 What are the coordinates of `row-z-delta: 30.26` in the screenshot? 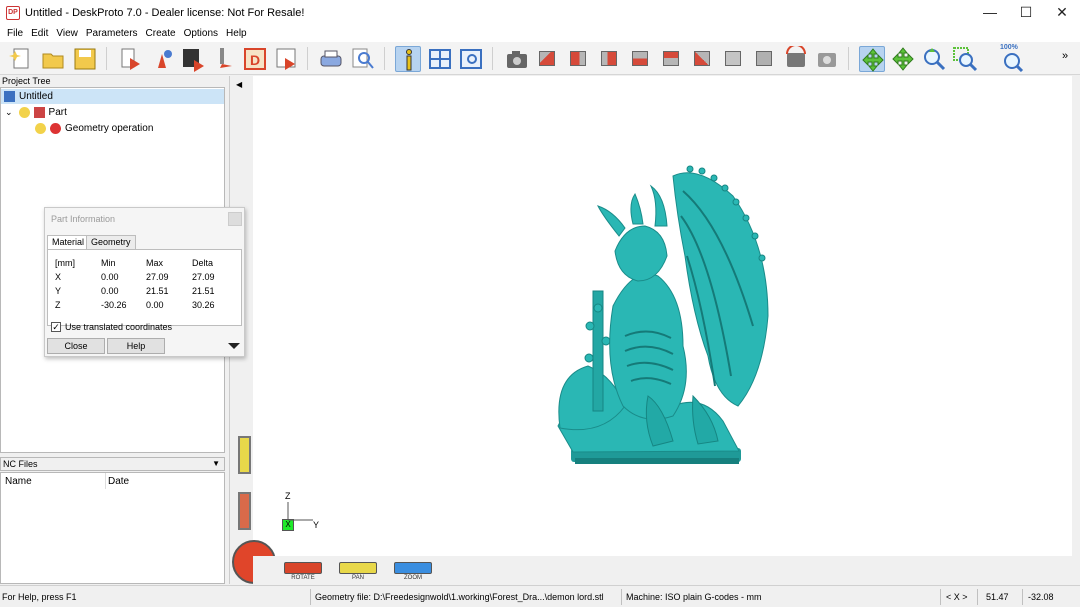 It's located at (203, 305).